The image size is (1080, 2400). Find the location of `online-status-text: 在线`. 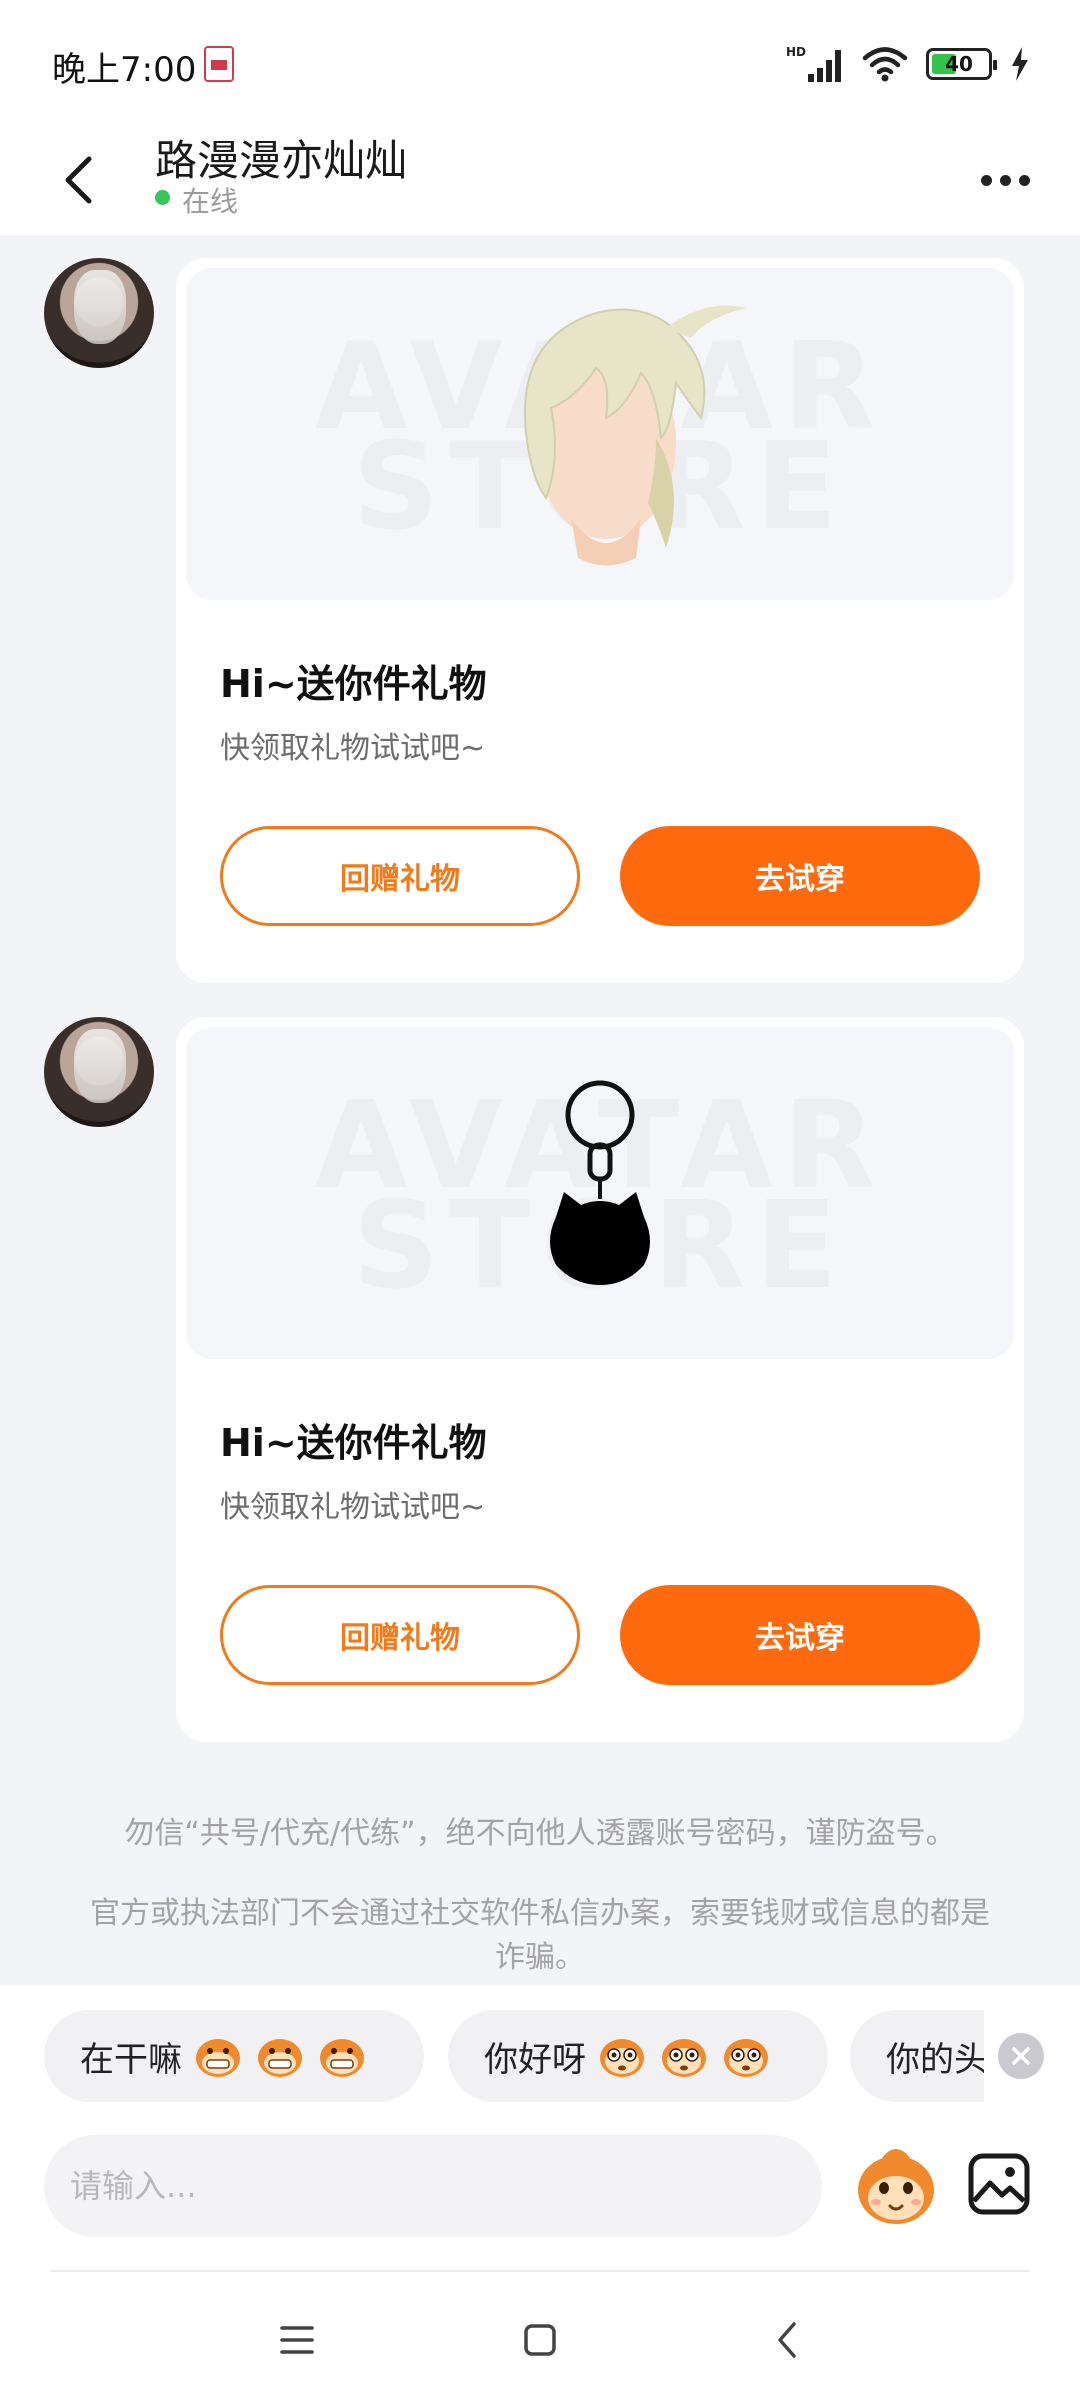

online-status-text: 在线 is located at coordinates (210, 201).